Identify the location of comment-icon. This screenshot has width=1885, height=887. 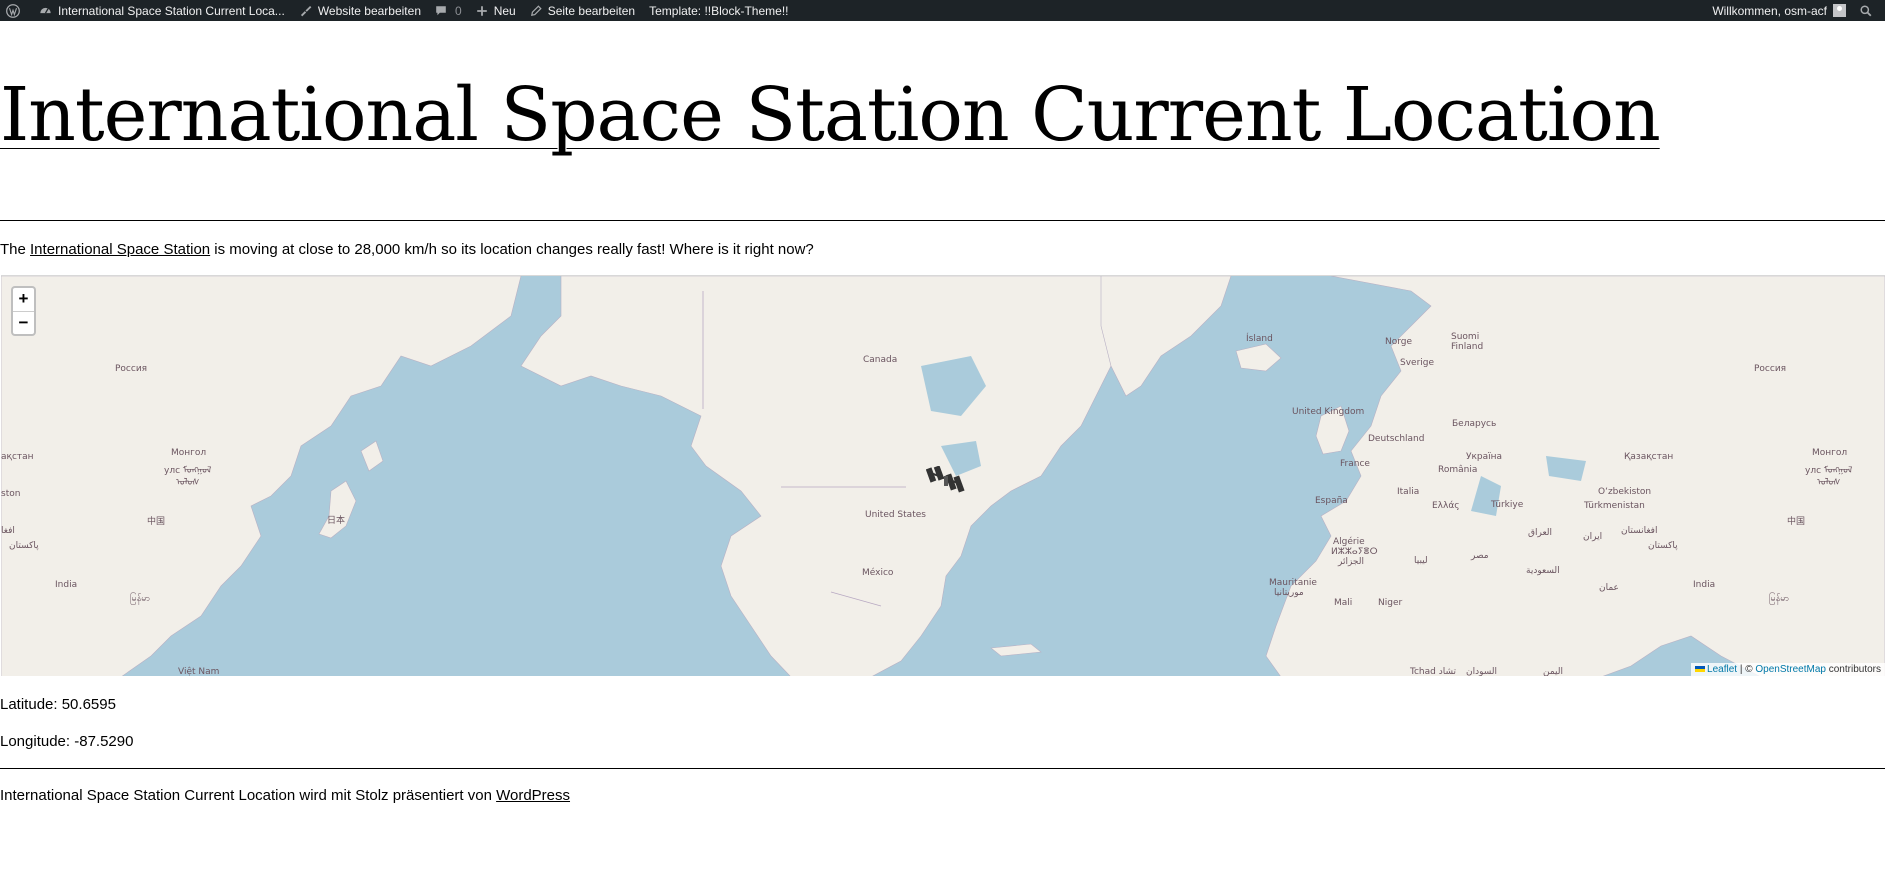
(441, 10).